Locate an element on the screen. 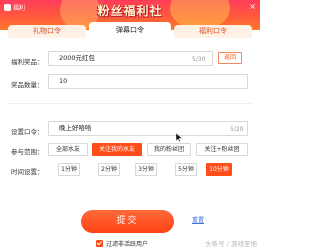 Image resolution: width=320 pixels, height=250 pixels. tab-welfare-command: 福利口令 is located at coordinates (213, 31).